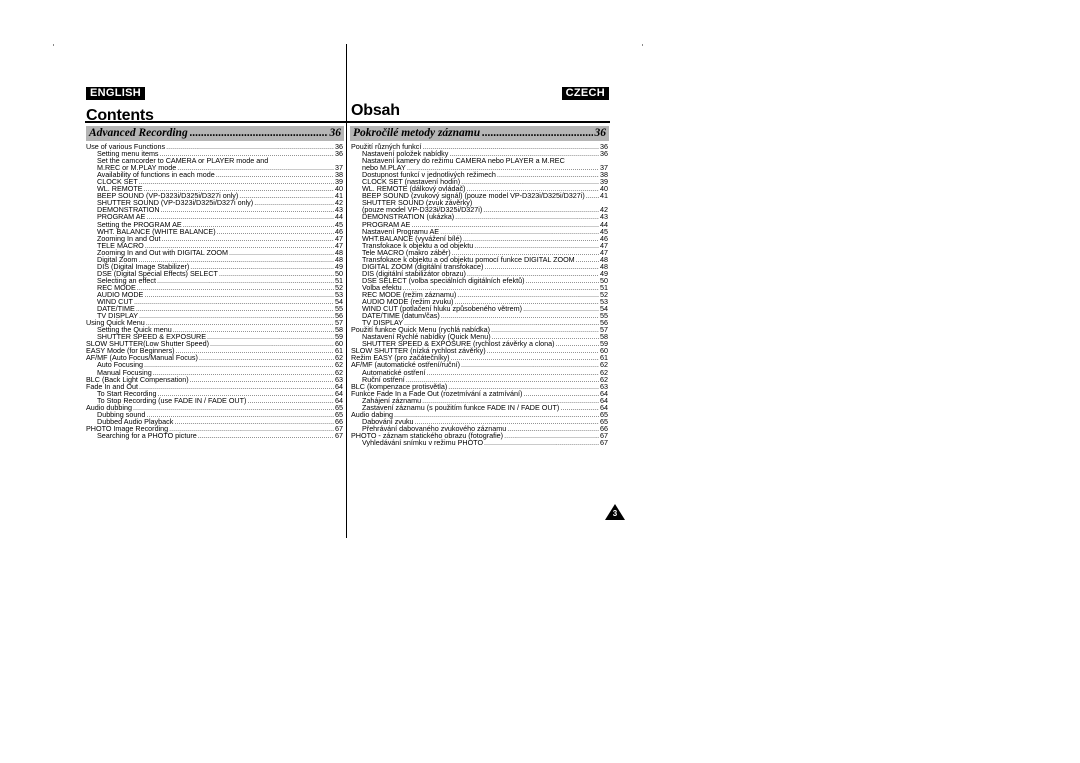  I want to click on page-title-english: Contents, so click(120, 115).